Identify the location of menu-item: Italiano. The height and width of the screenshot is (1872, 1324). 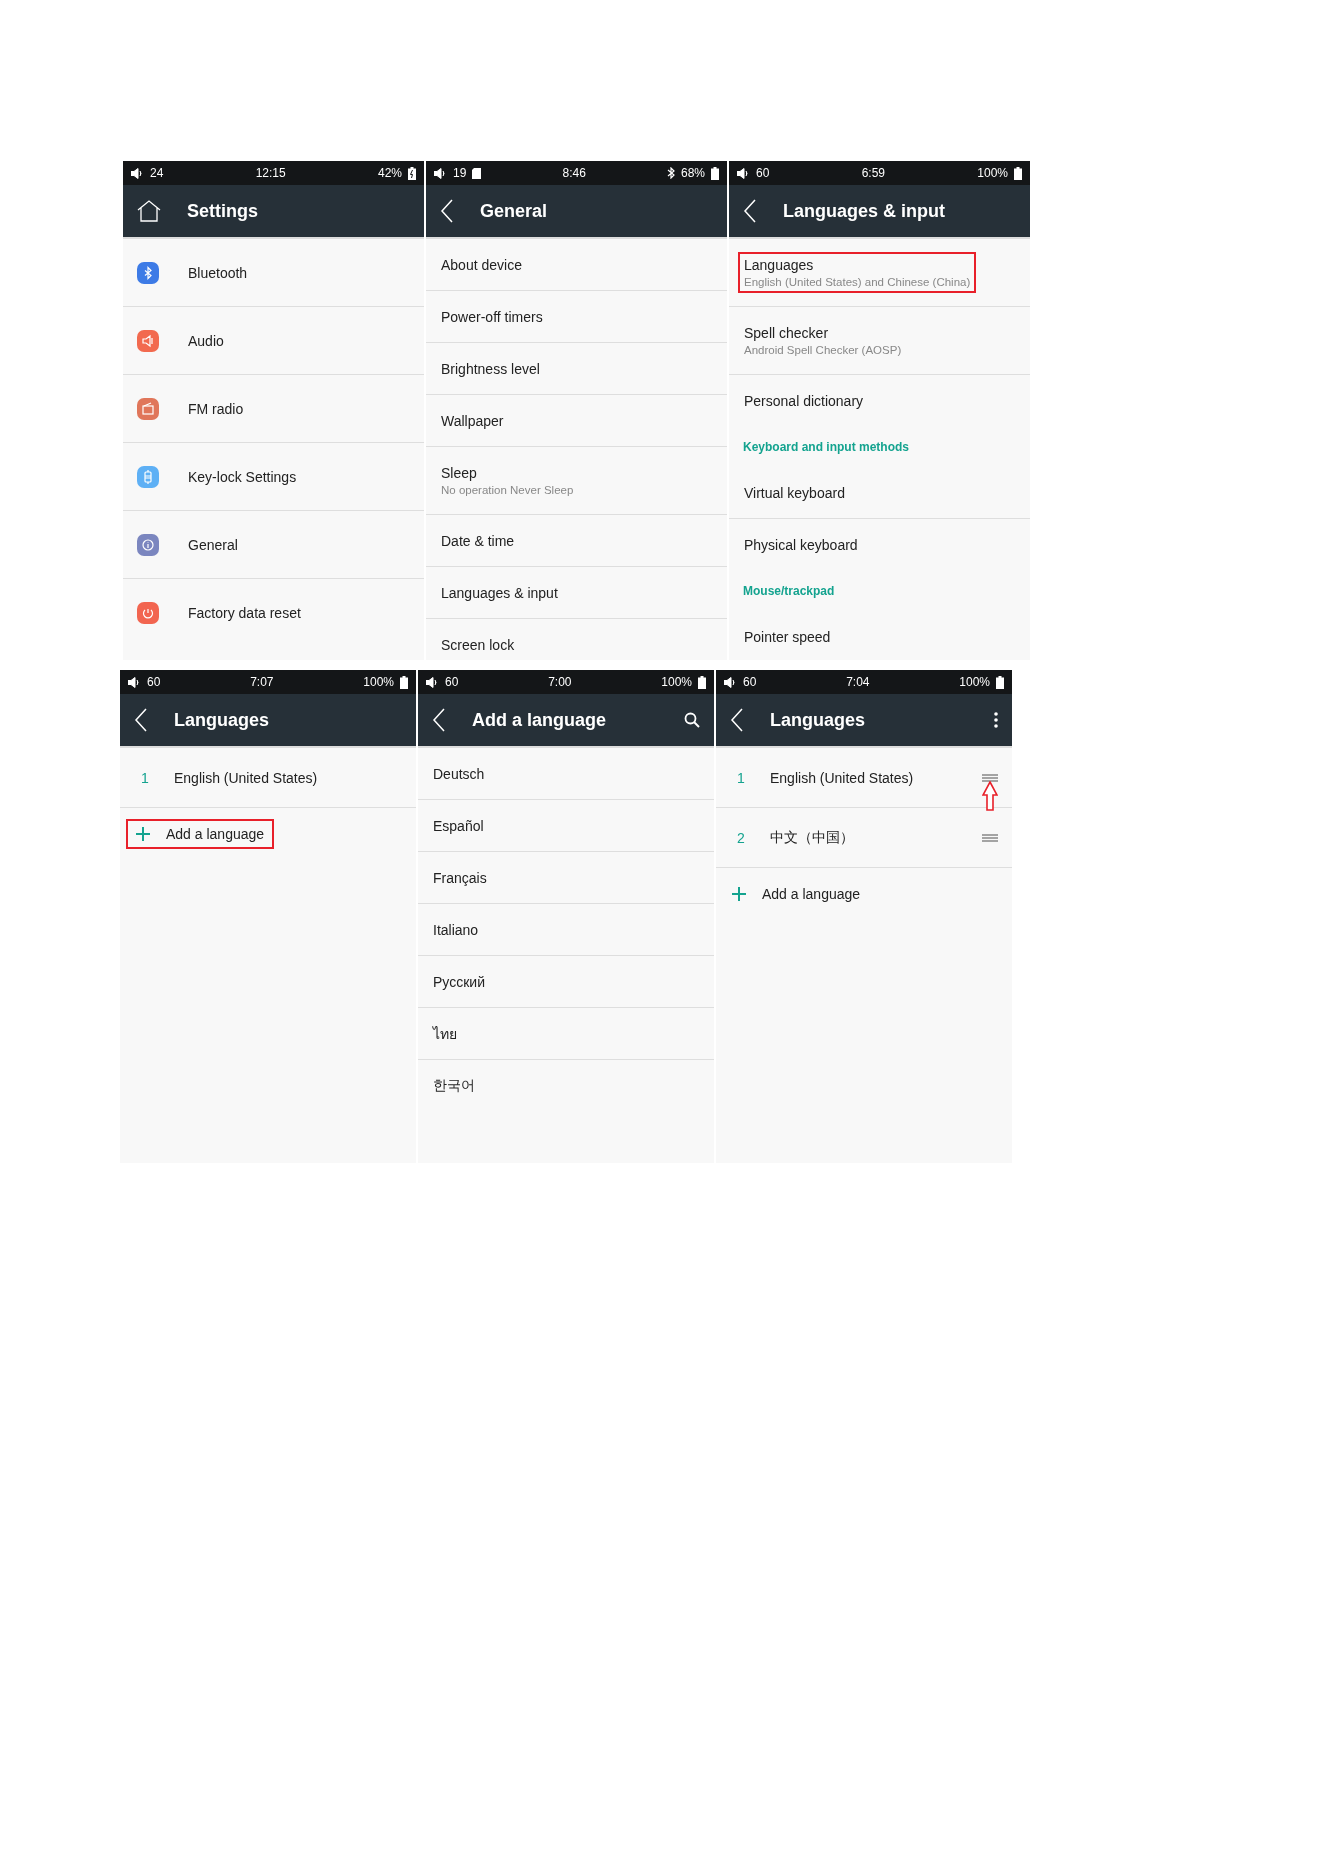
(456, 929).